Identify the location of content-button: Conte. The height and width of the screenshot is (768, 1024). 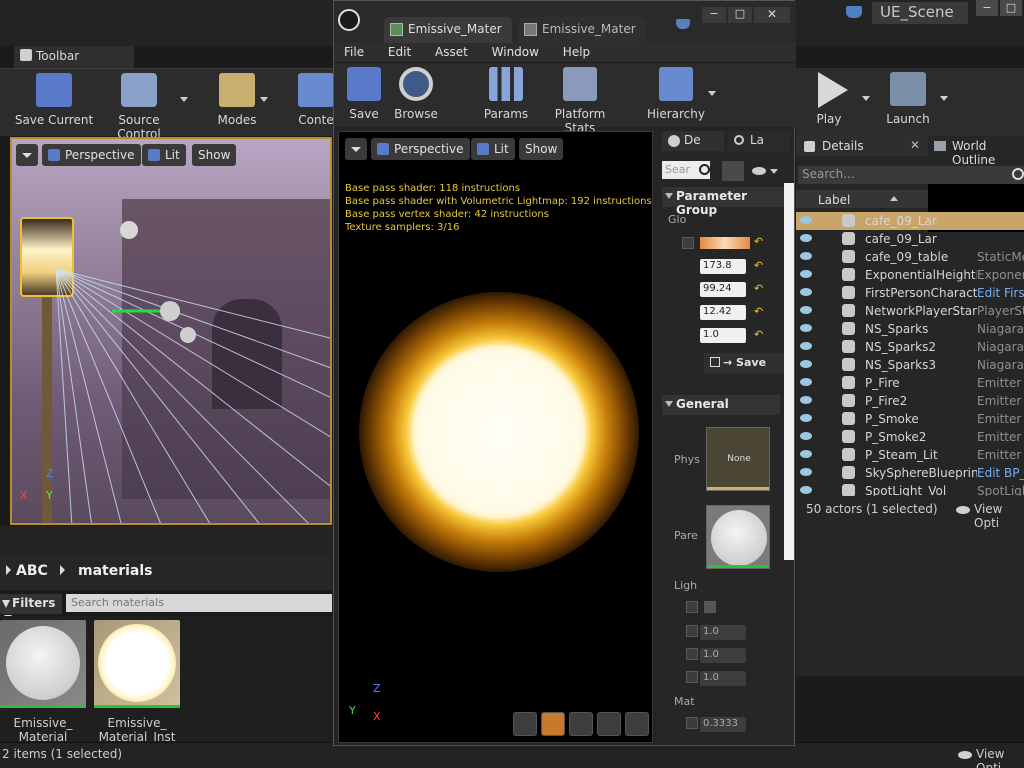
(316, 100).